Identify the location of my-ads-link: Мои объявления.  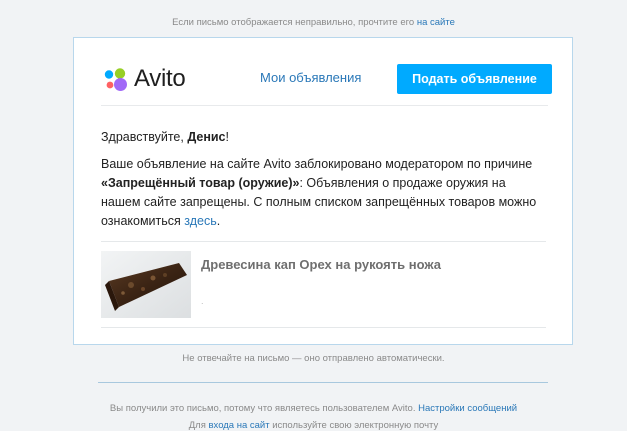
(310, 77).